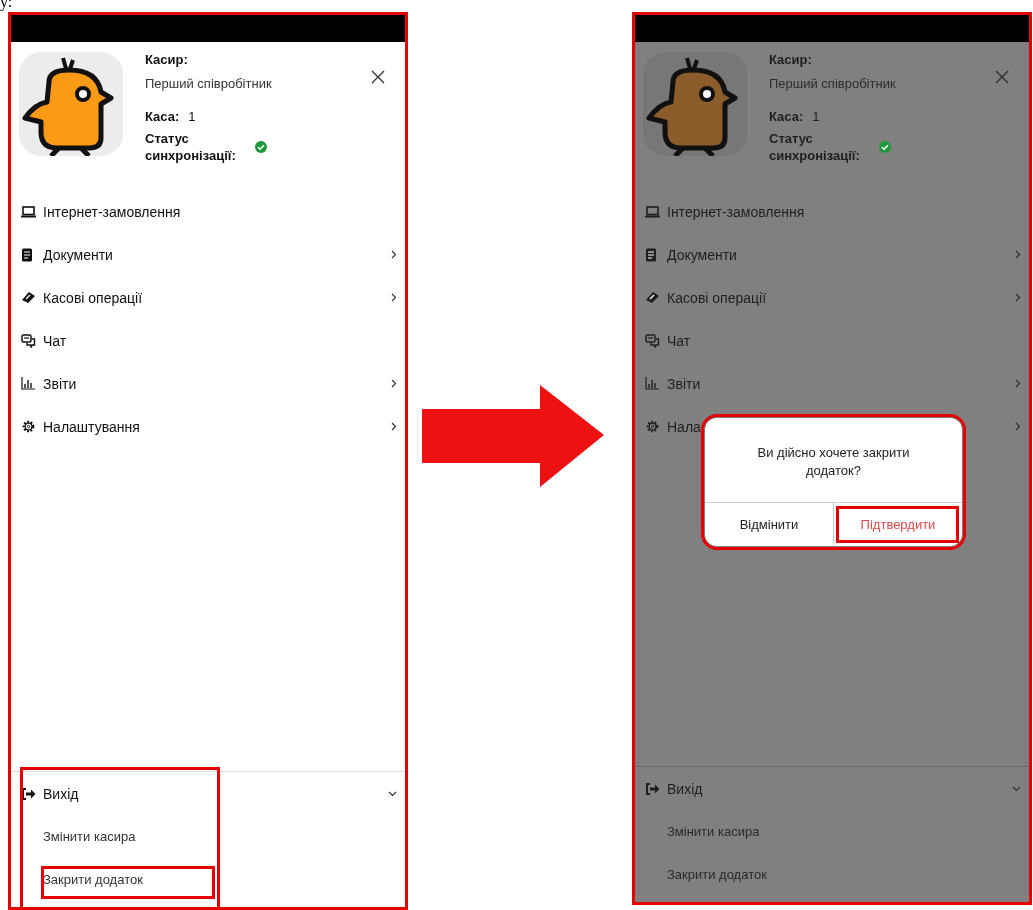  Describe the element at coordinates (897, 524) in the screenshot. I see `confirm-button: Підтвердити` at that location.